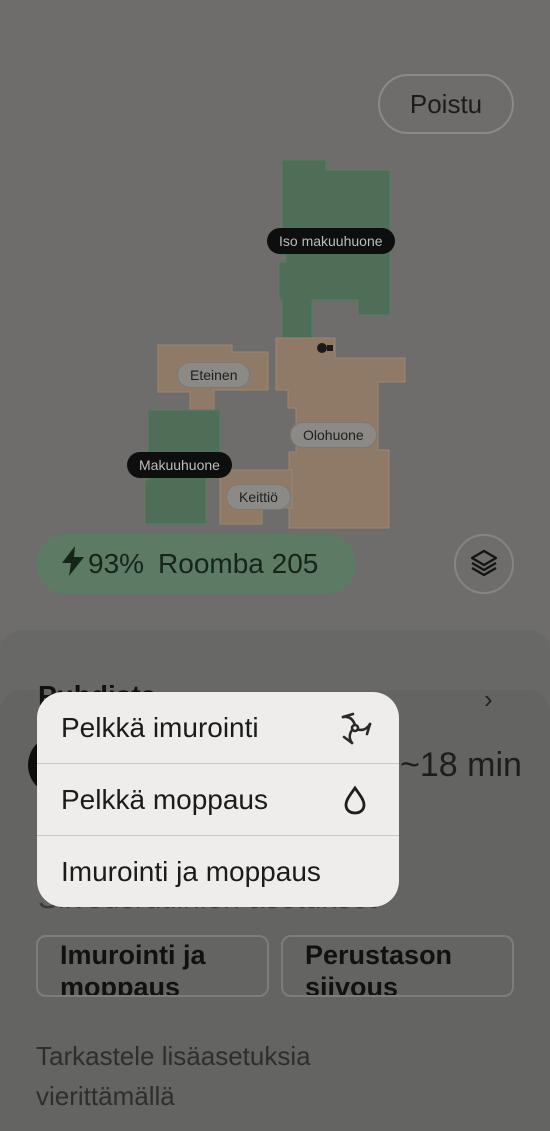 This screenshot has width=550, height=1131. What do you see at coordinates (446, 104) in the screenshot?
I see `exit-button: Poistu` at bounding box center [446, 104].